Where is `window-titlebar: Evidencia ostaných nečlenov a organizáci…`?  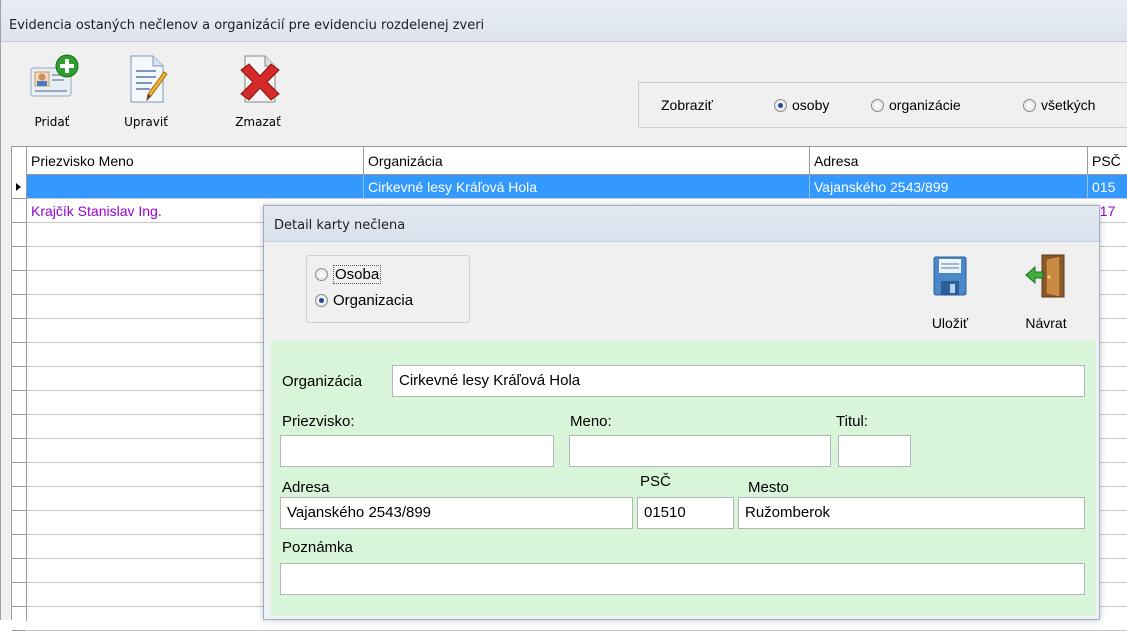 window-titlebar: Evidencia ostaných nečlenov a organizáci… is located at coordinates (564, 21).